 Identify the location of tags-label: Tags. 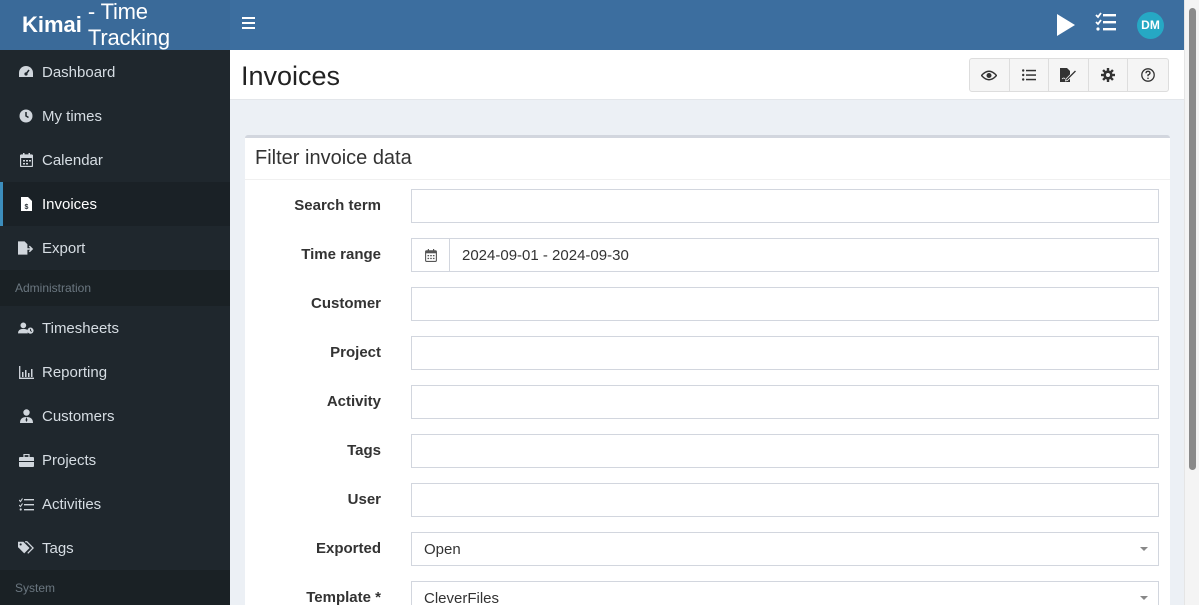
(364, 450).